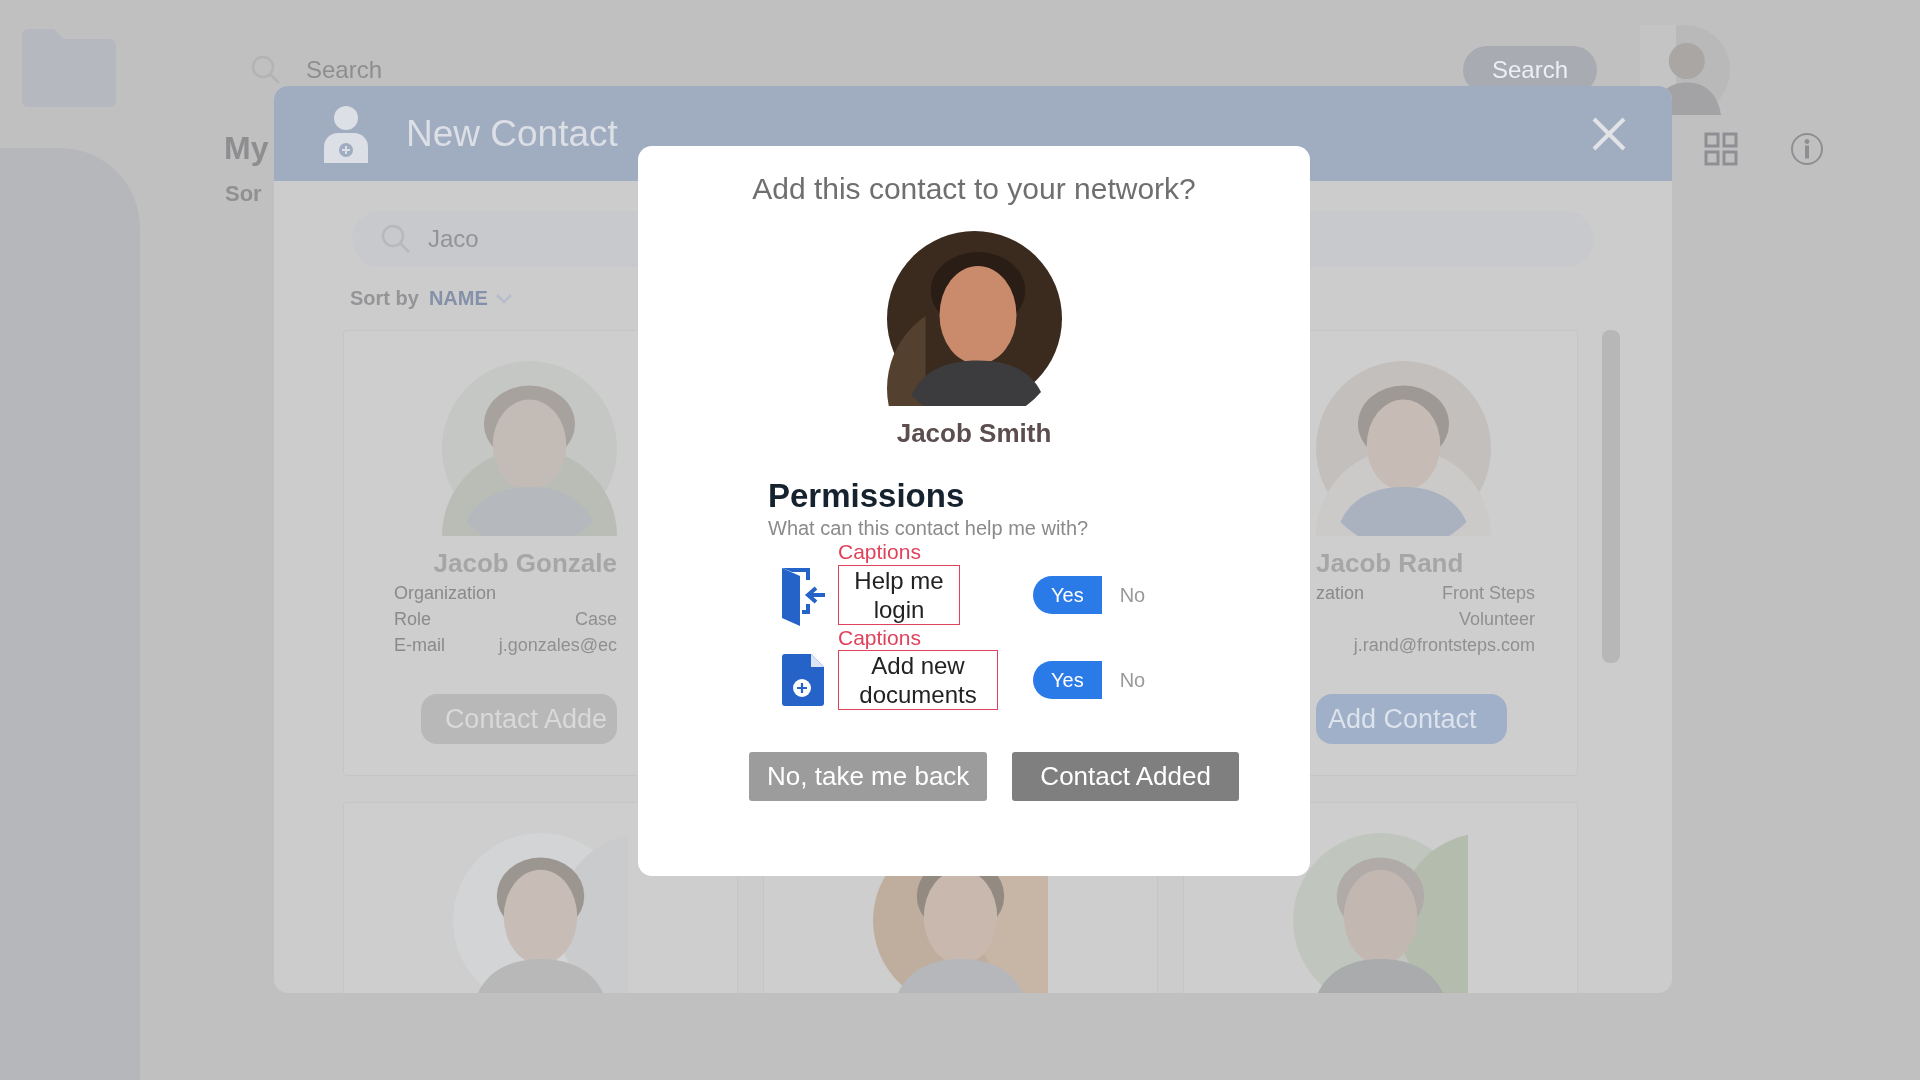 Image resolution: width=1920 pixels, height=1080 pixels. I want to click on field-label: zation, so click(1340, 593).